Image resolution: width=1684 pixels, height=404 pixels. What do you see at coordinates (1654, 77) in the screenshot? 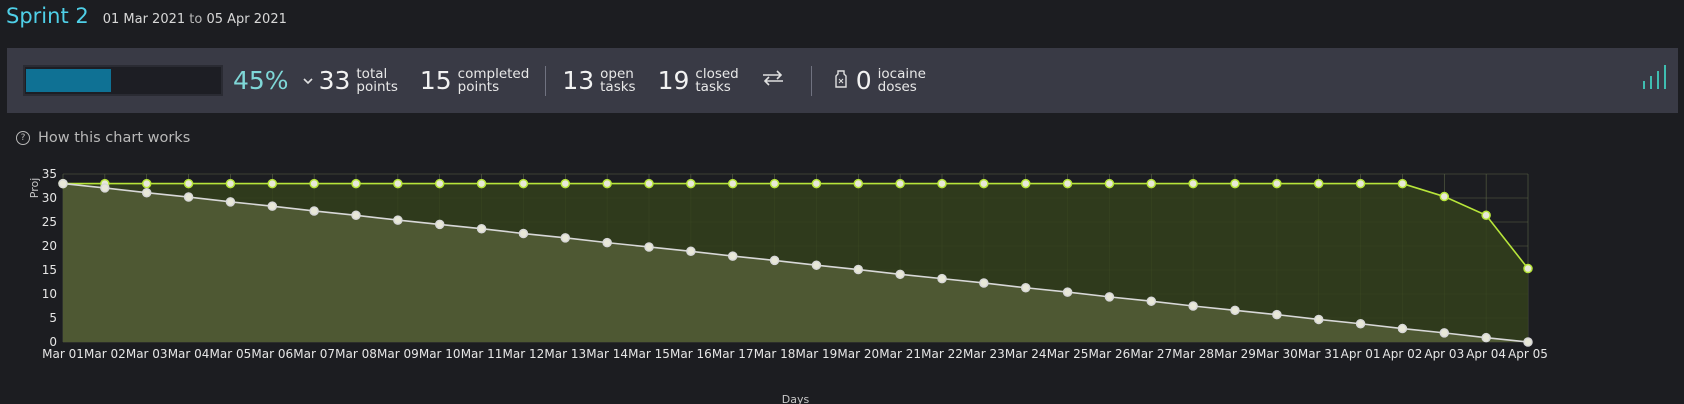
I see `stats-bars-icon` at bounding box center [1654, 77].